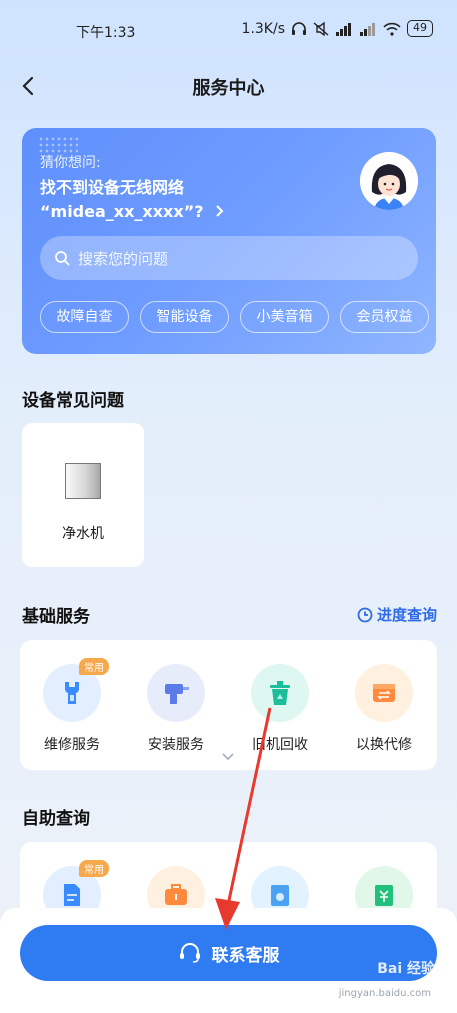 This screenshot has height=1013, width=457. What do you see at coordinates (72, 745) in the screenshot?
I see `service-label: 维修服务` at bounding box center [72, 745].